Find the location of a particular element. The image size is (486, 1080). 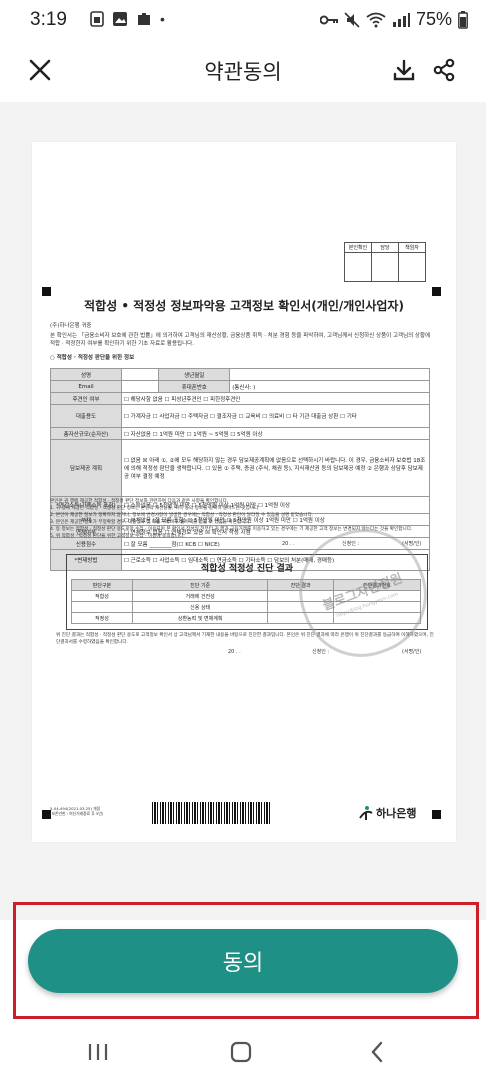

status-time: 3:19 is located at coordinates (48, 19).